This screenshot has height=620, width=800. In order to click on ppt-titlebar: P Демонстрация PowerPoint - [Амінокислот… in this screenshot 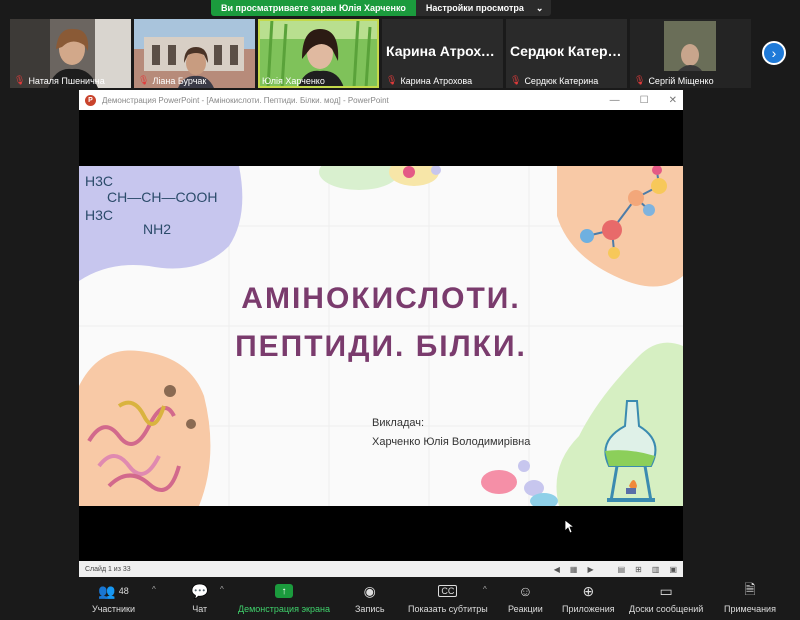, I will do `click(381, 100)`.